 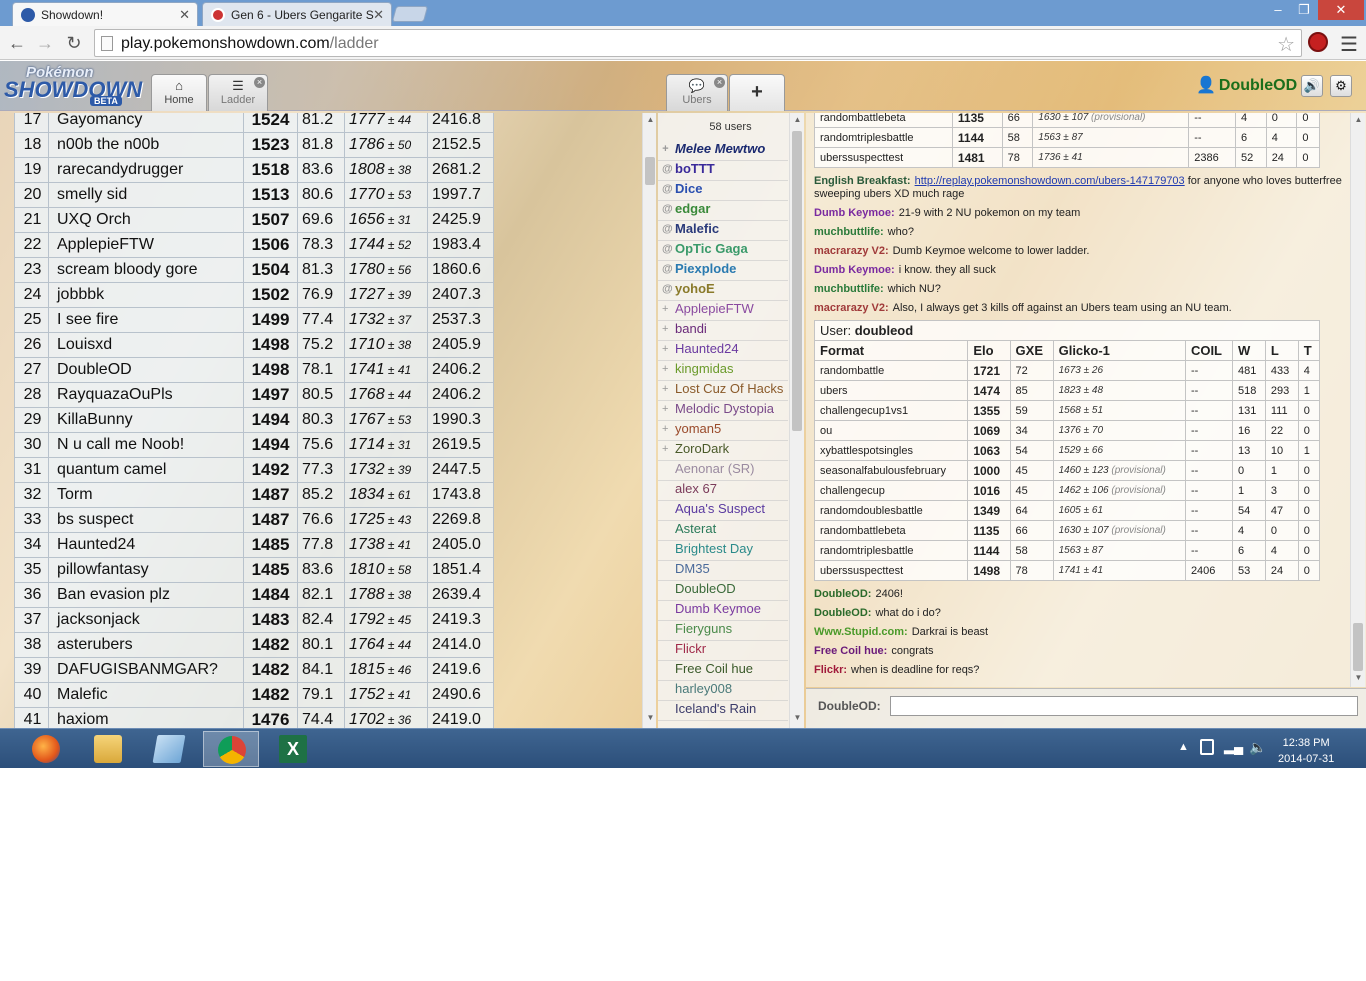 I want to click on new-tab-button, so click(x=410, y=14).